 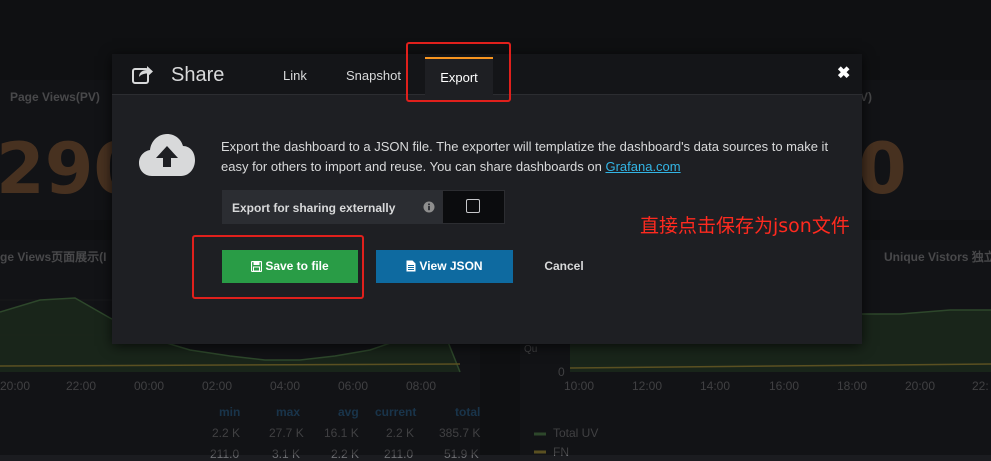 I want to click on annotation-note: 直接点击保存为json文件, so click(x=745, y=226).